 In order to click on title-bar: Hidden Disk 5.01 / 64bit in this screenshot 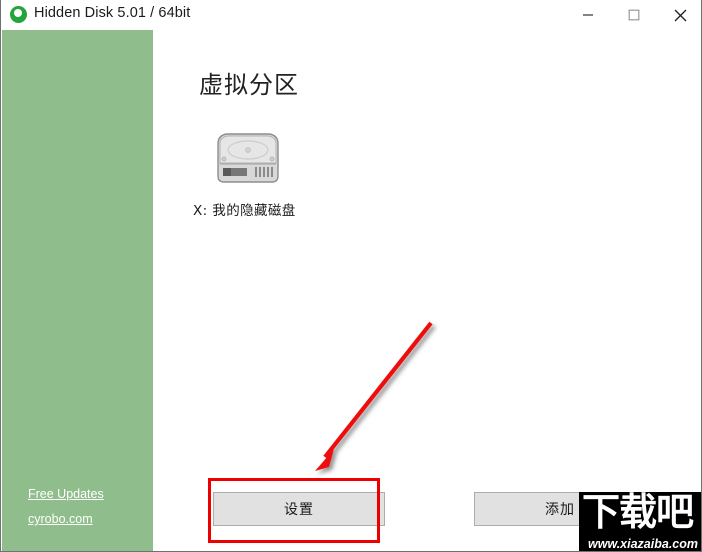, I will do `click(351, 15)`.